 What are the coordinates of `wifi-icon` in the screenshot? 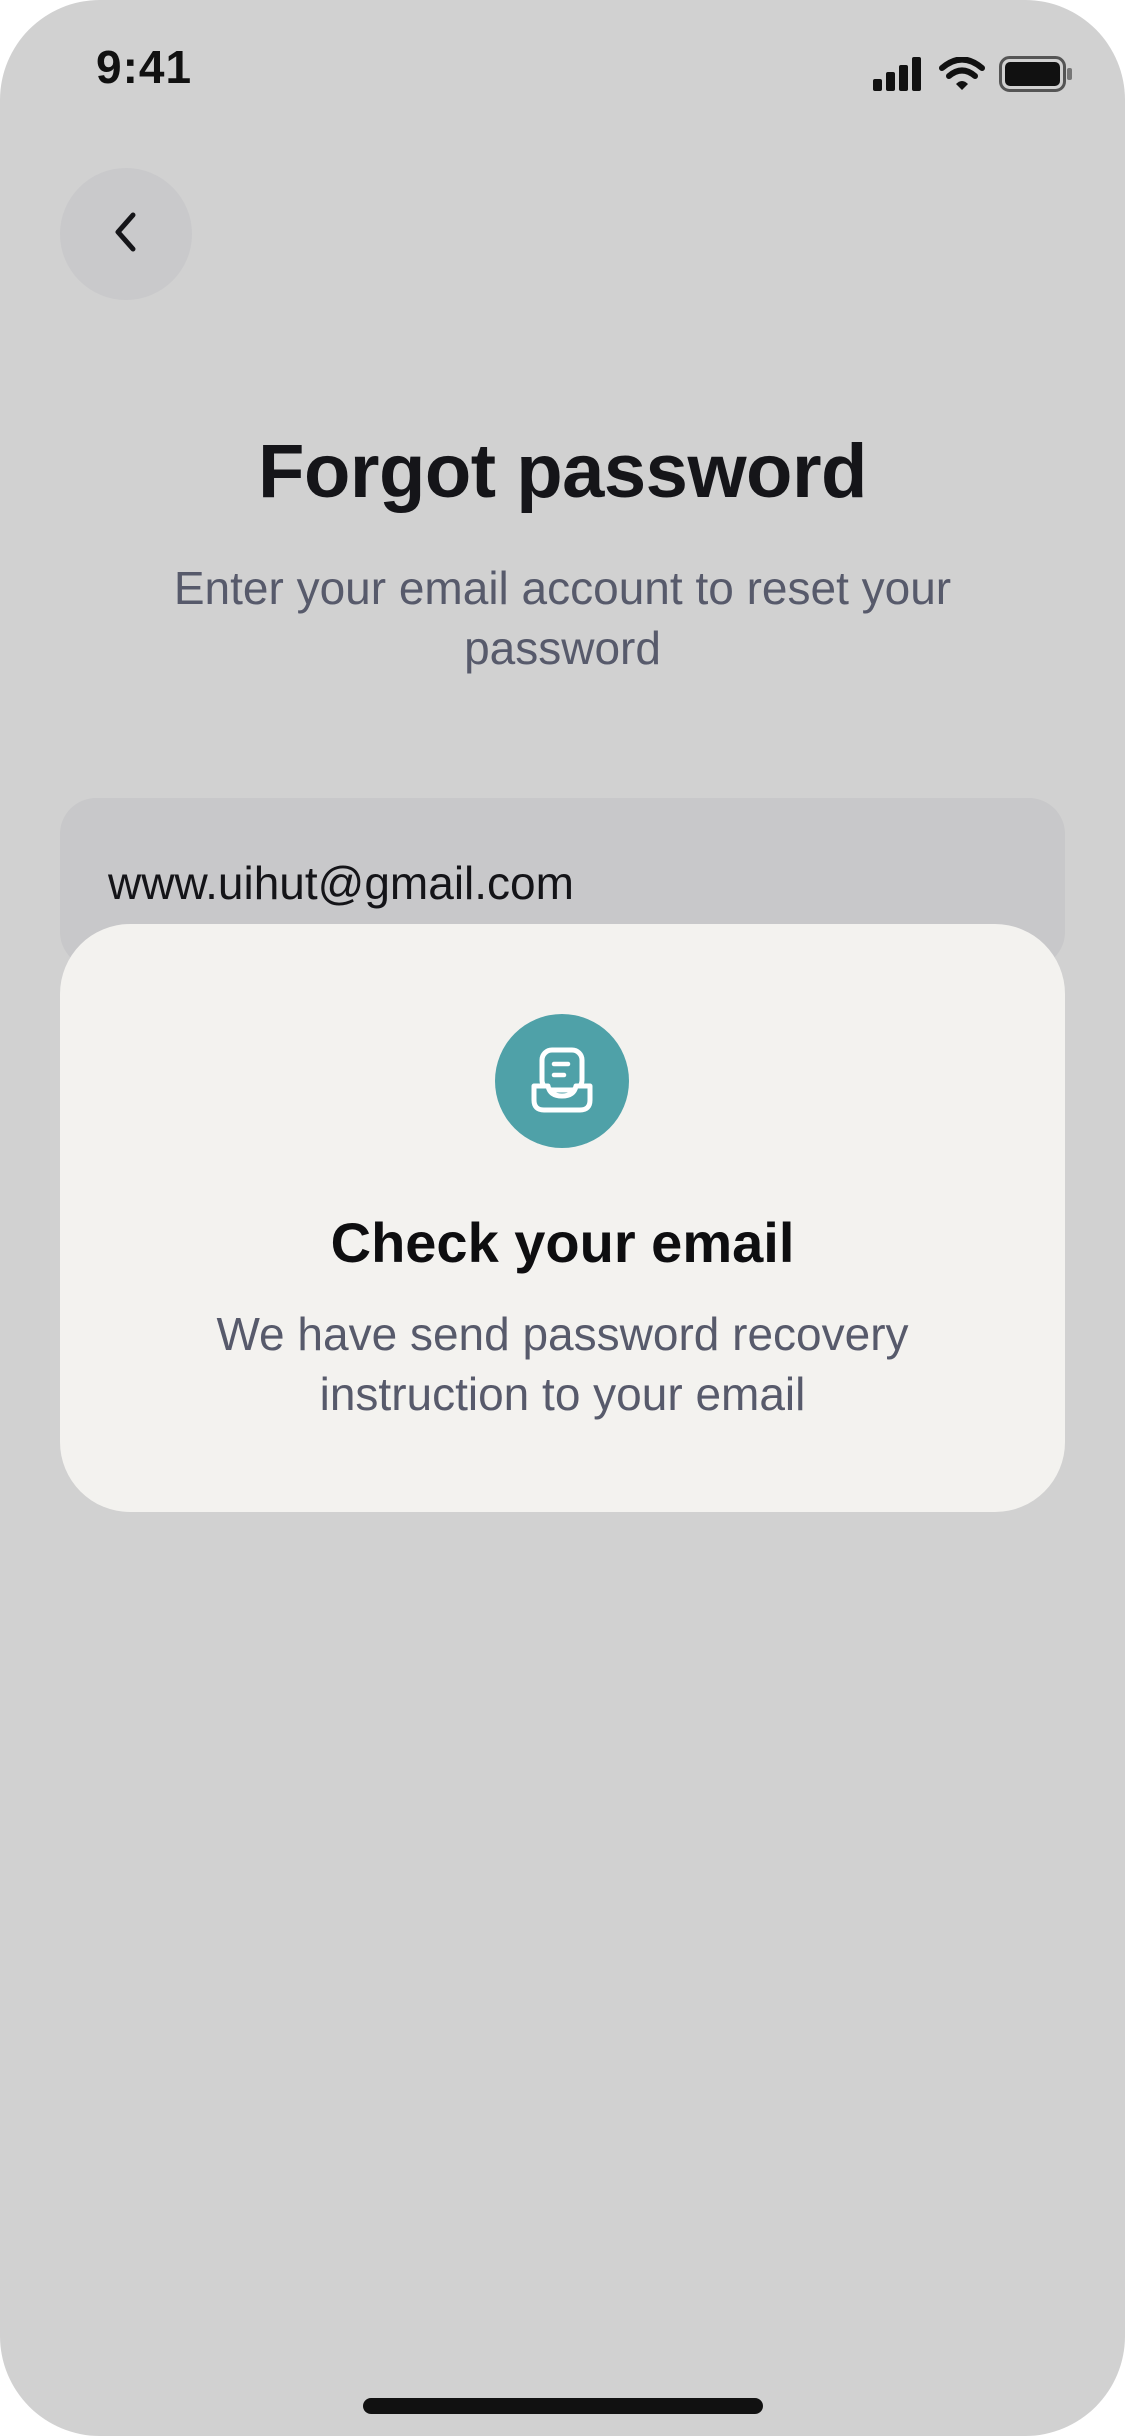 It's located at (962, 76).